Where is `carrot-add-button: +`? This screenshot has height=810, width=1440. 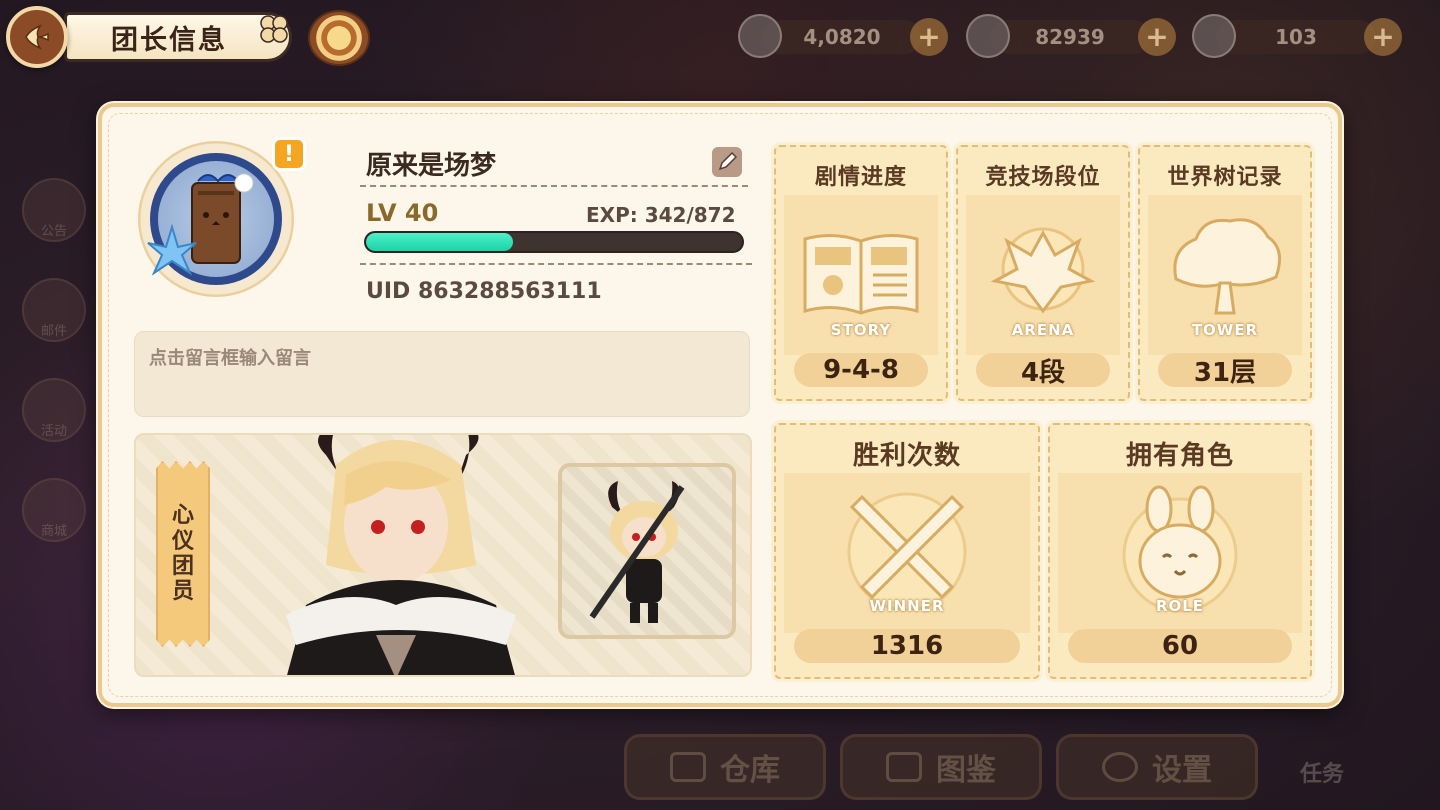 carrot-add-button: + is located at coordinates (1383, 37).